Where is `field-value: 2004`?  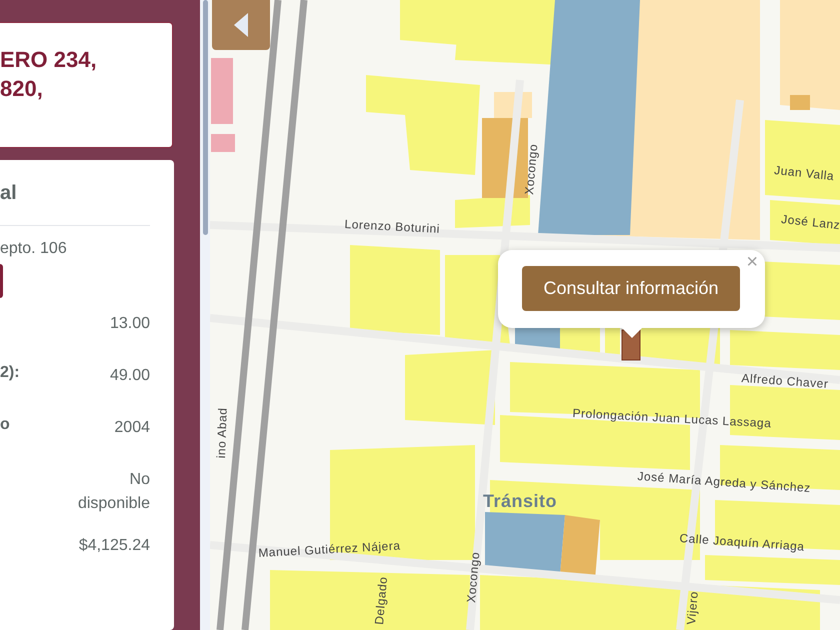 field-value: 2004 is located at coordinates (131, 428).